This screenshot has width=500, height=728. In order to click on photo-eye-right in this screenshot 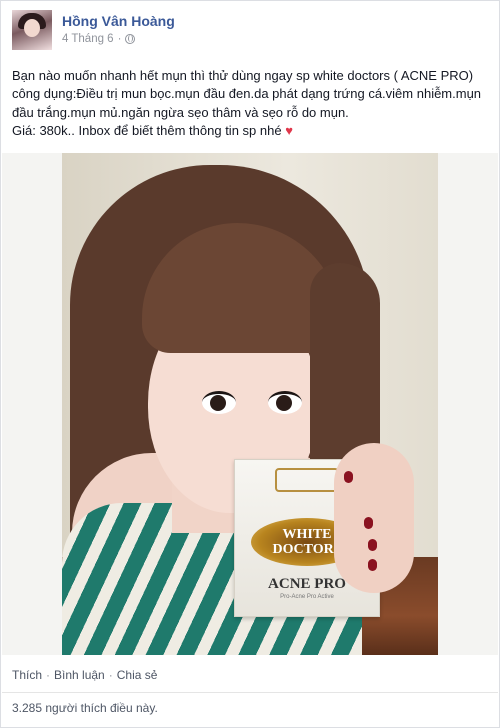, I will do `click(285, 402)`.